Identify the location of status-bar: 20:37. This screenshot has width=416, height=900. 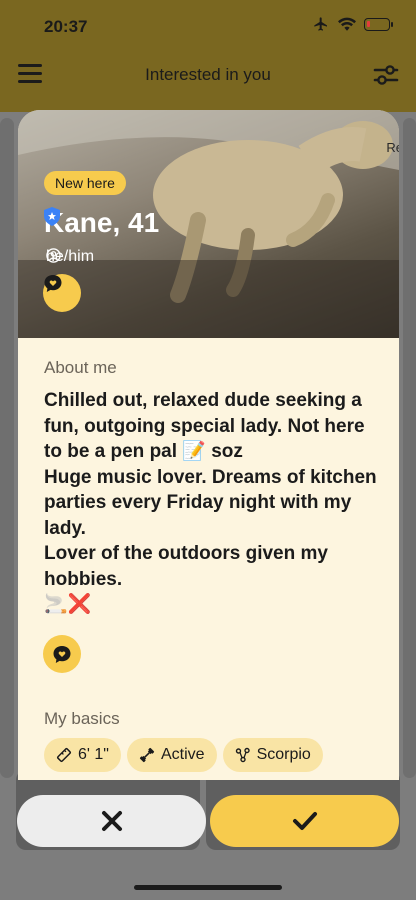
(208, 27).